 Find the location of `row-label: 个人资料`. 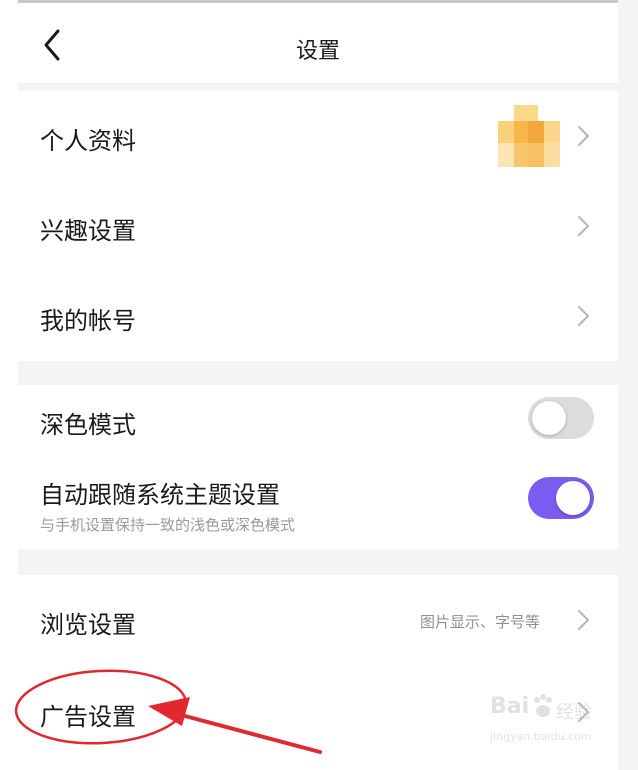

row-label: 个人资料 is located at coordinates (88, 141).